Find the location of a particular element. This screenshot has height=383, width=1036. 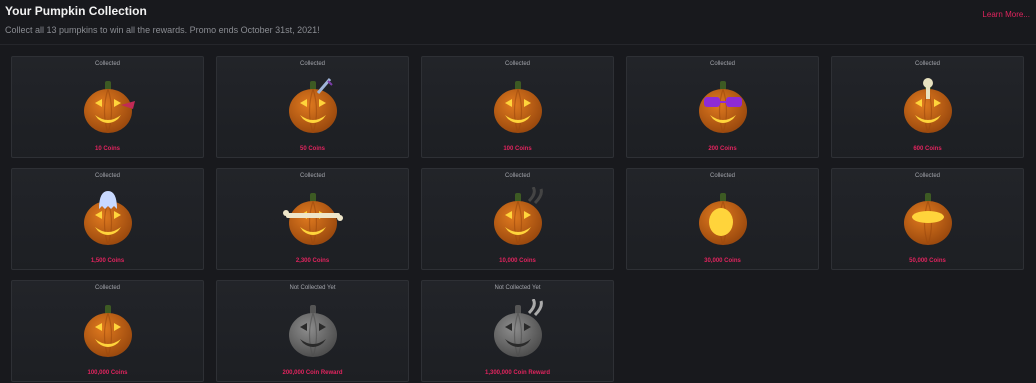

pumpkin-sunglasses-icon is located at coordinates (723, 107).